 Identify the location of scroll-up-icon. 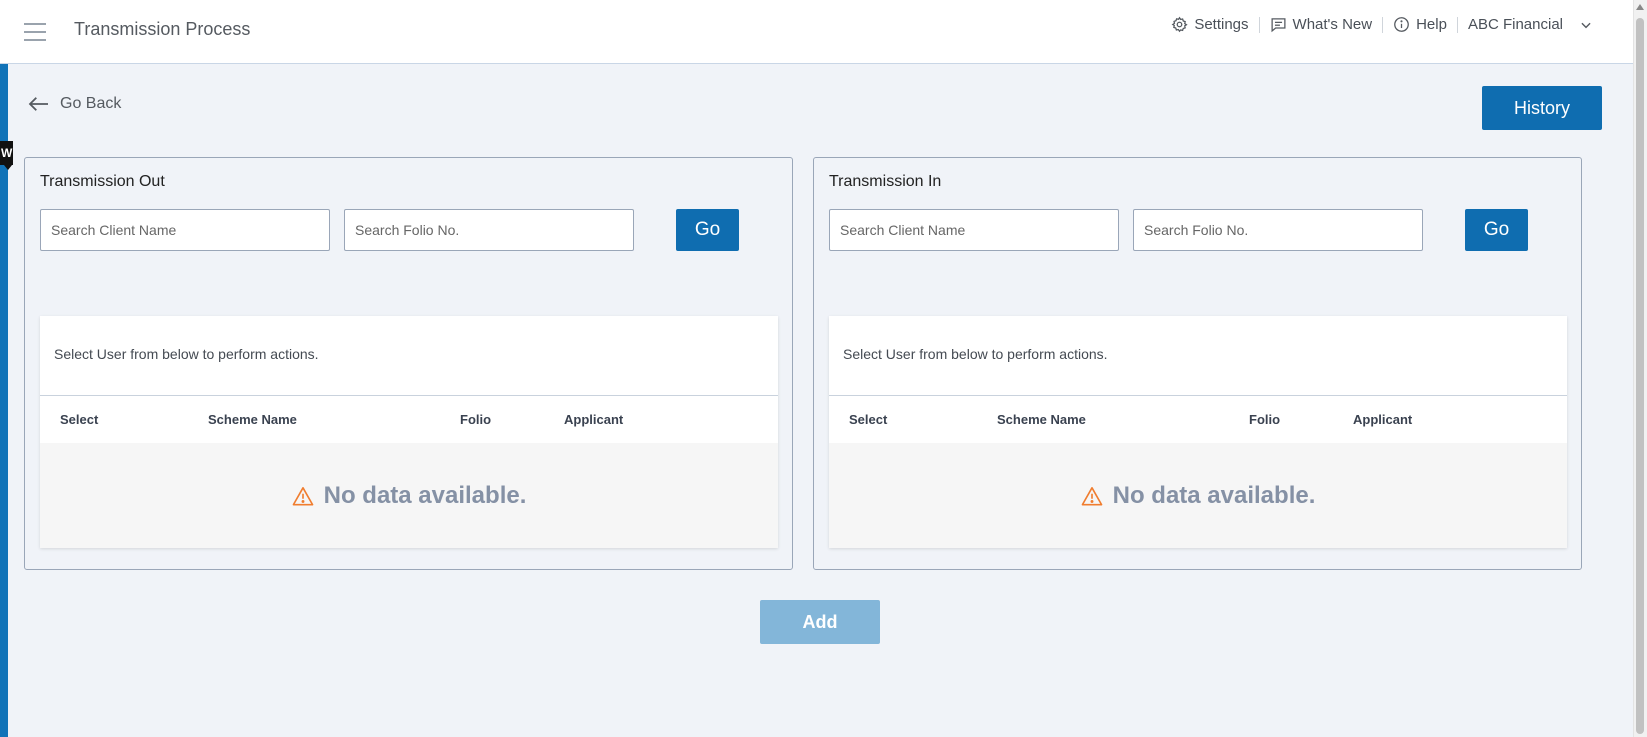
(1640, 7).